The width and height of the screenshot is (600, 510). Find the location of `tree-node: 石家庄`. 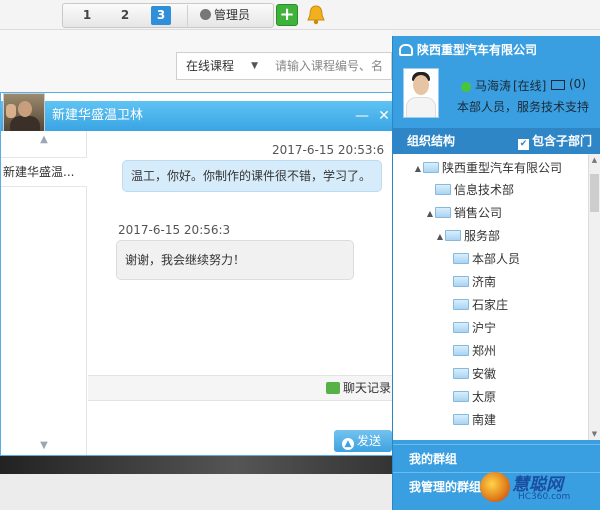

tree-node: 石家庄 is located at coordinates (480, 305).